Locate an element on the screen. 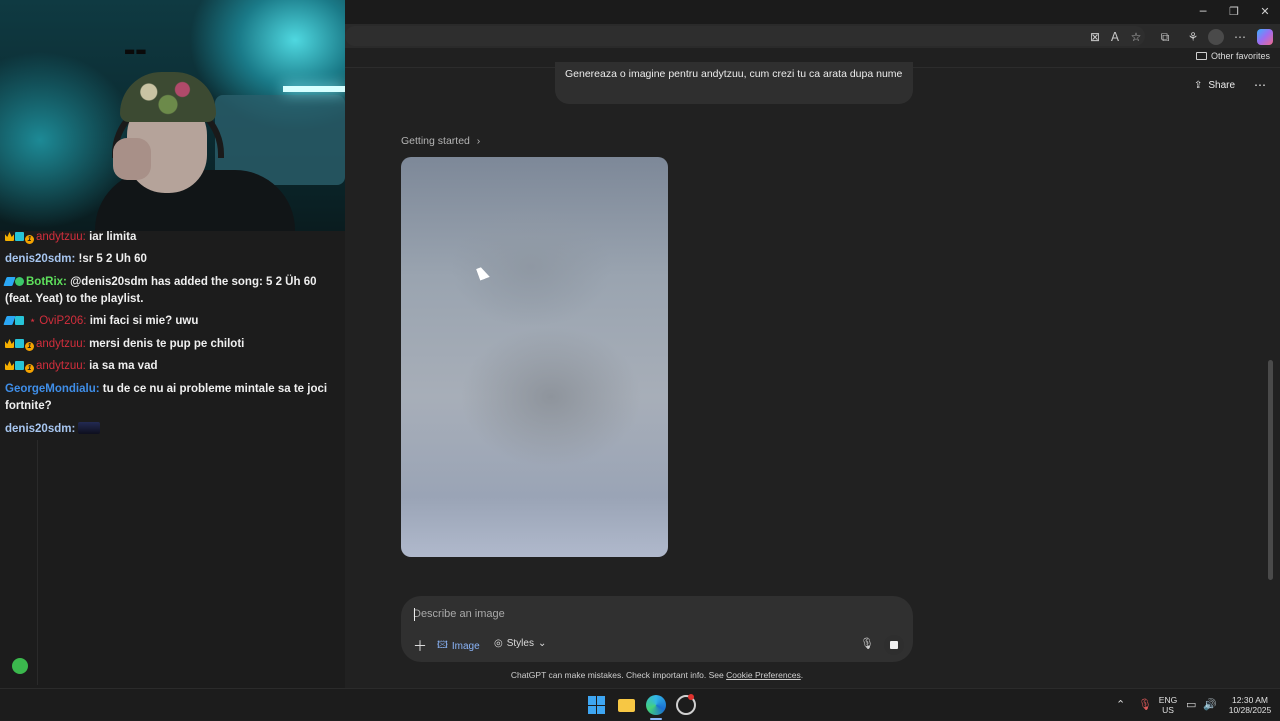 This screenshot has width=1280, height=721. prompt-input is located at coordinates (613, 614).